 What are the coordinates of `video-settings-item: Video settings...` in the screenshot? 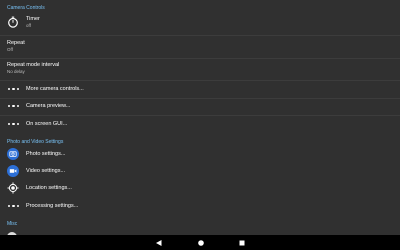 It's located at (200, 171).